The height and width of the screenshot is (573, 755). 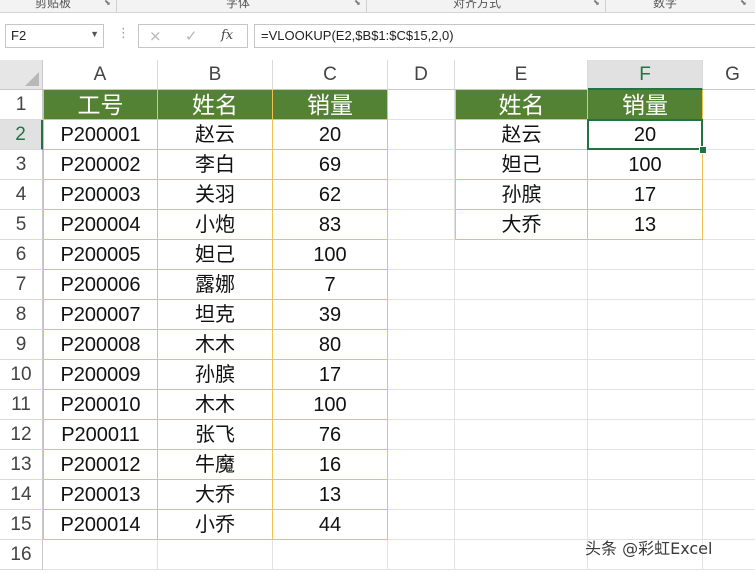 I want to click on formula-input: =VLOOKUP(E2,$B$1:$C$15,2,0), so click(x=504, y=36).